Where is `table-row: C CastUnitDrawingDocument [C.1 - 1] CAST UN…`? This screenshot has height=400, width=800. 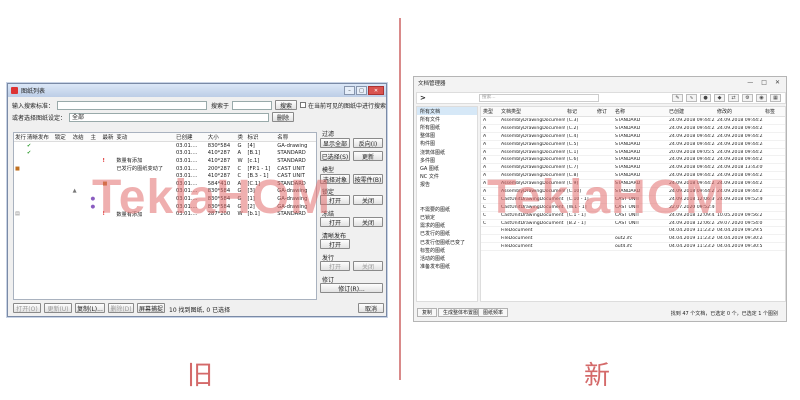 table-row: C CastUnitDrawingDocument [C.1 - 1] CAST UN… is located at coordinates (633, 216).